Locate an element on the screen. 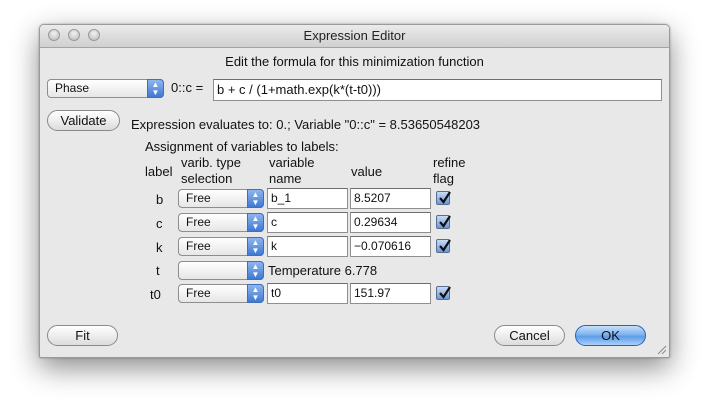  cancel-button: Cancel is located at coordinates (529, 335).